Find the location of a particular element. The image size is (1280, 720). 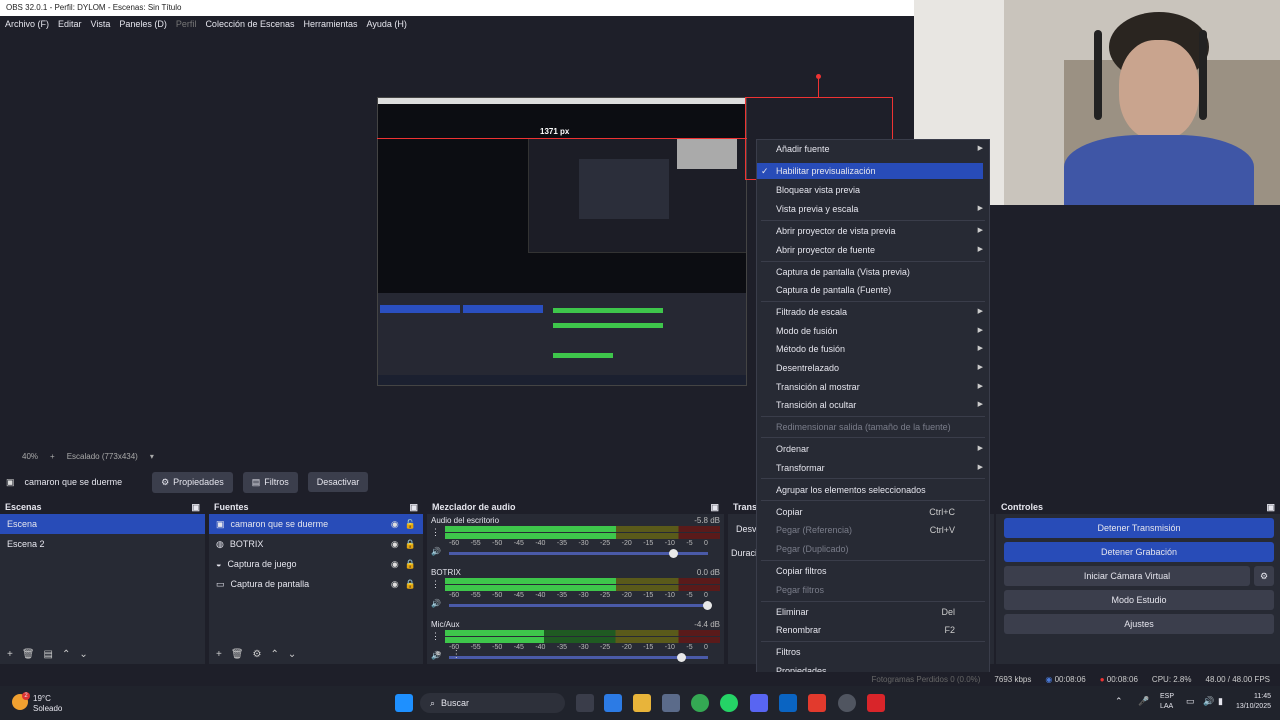

menu-ayuda: Ayuda (H) is located at coordinates (387, 24).